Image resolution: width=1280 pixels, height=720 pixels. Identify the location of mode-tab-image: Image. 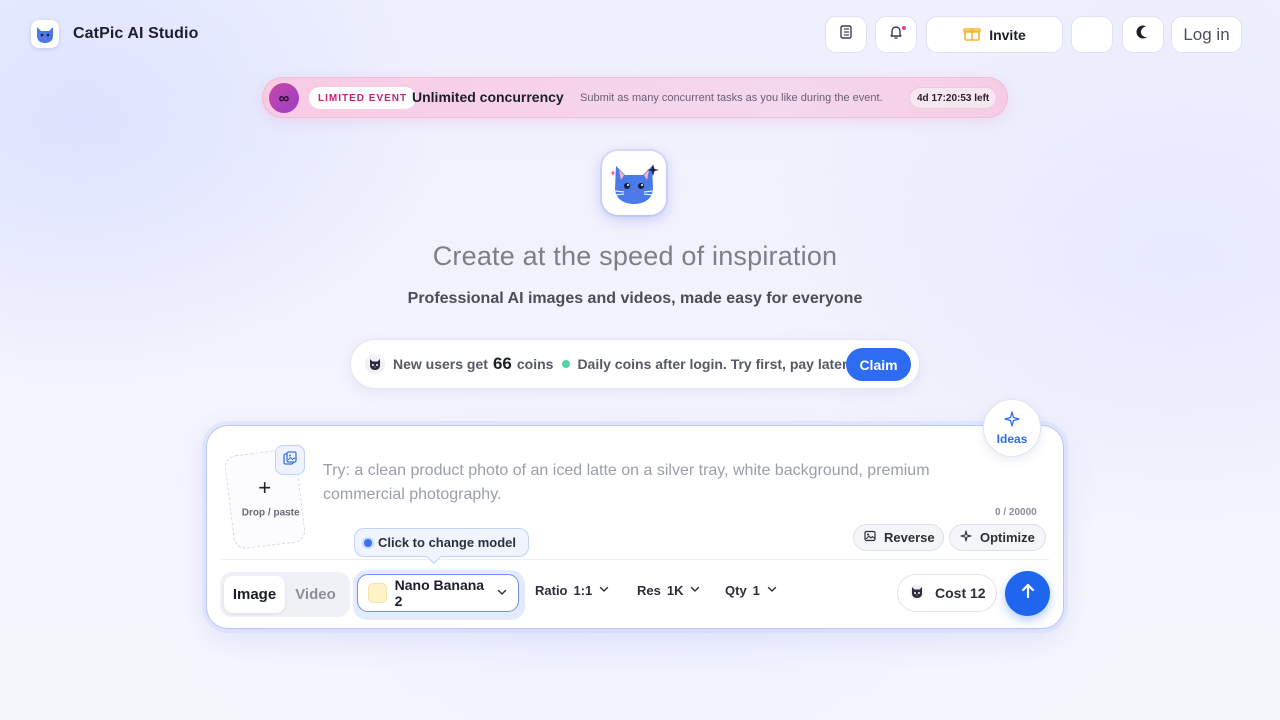
(254, 594).